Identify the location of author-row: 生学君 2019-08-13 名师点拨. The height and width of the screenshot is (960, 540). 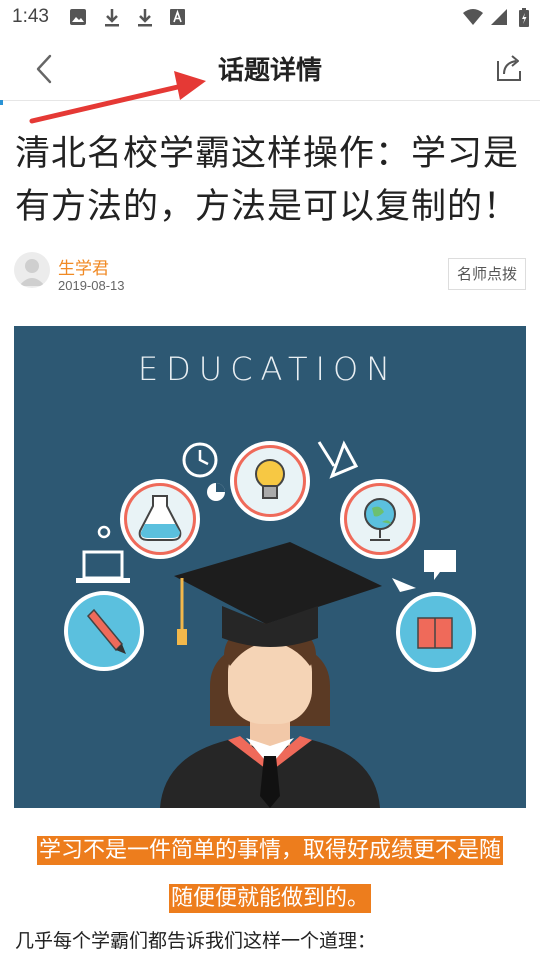
(271, 274).